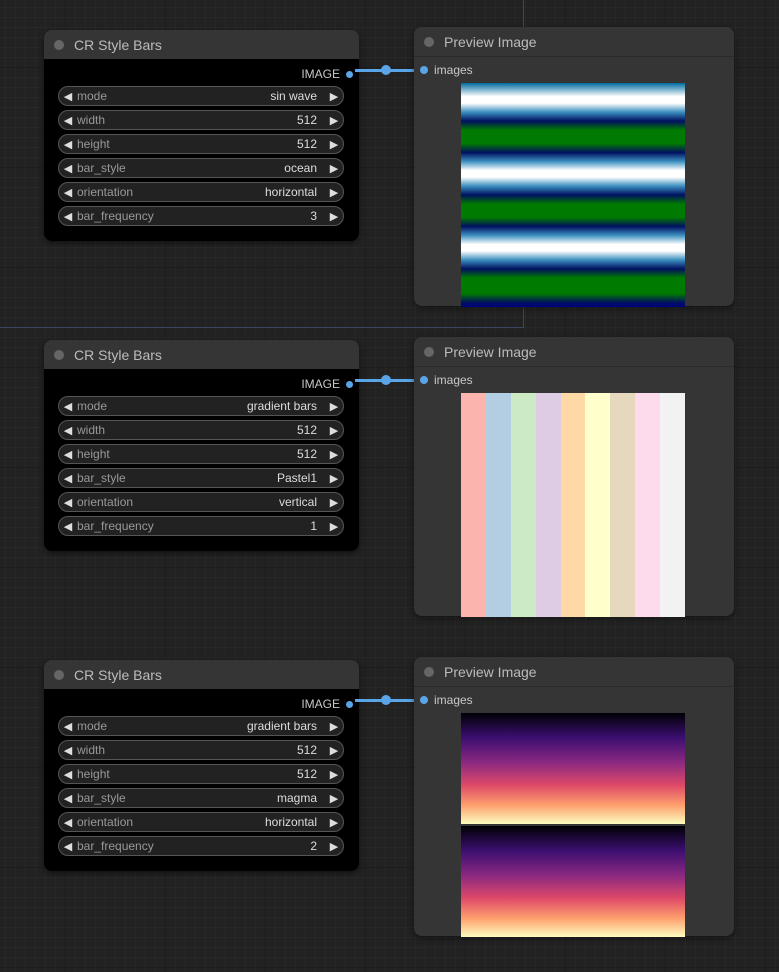 The height and width of the screenshot is (972, 779). I want to click on widget-mode: ◀ mode sin wave ▶, so click(201, 96).